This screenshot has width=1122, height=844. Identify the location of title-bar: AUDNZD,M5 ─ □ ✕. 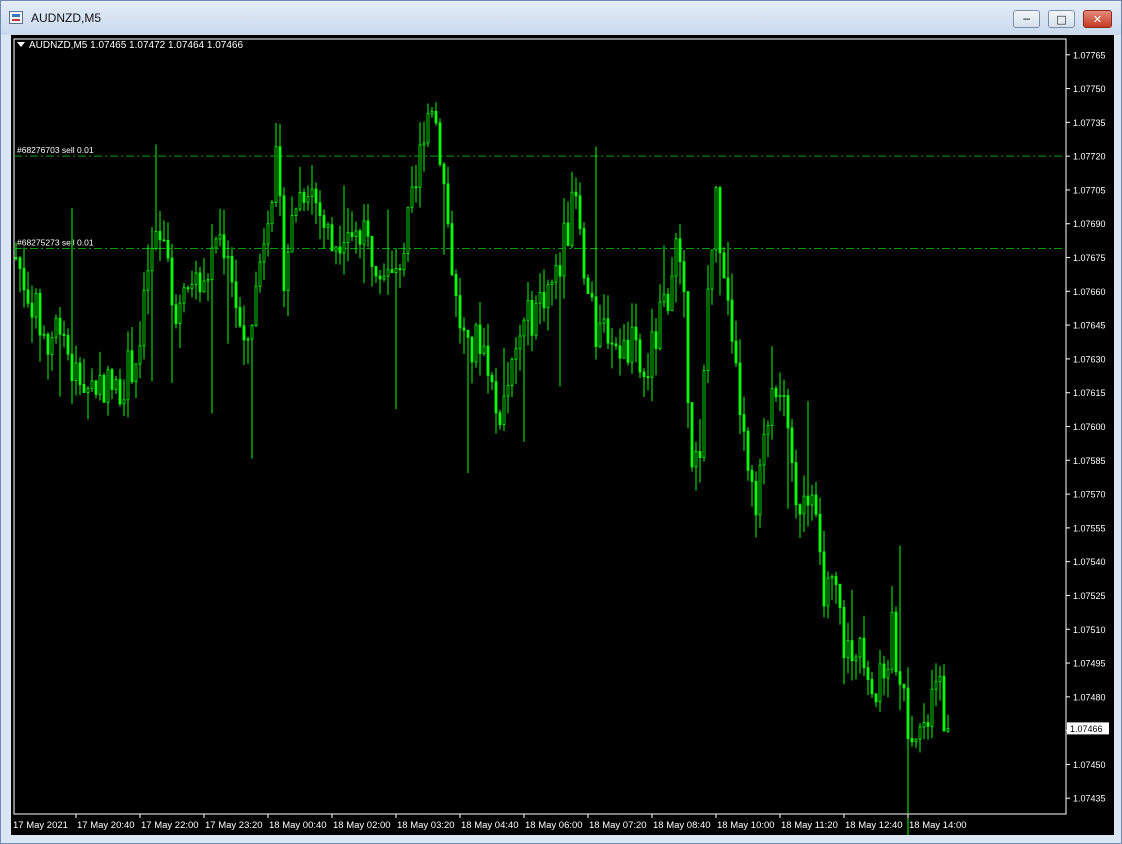
(561, 18).